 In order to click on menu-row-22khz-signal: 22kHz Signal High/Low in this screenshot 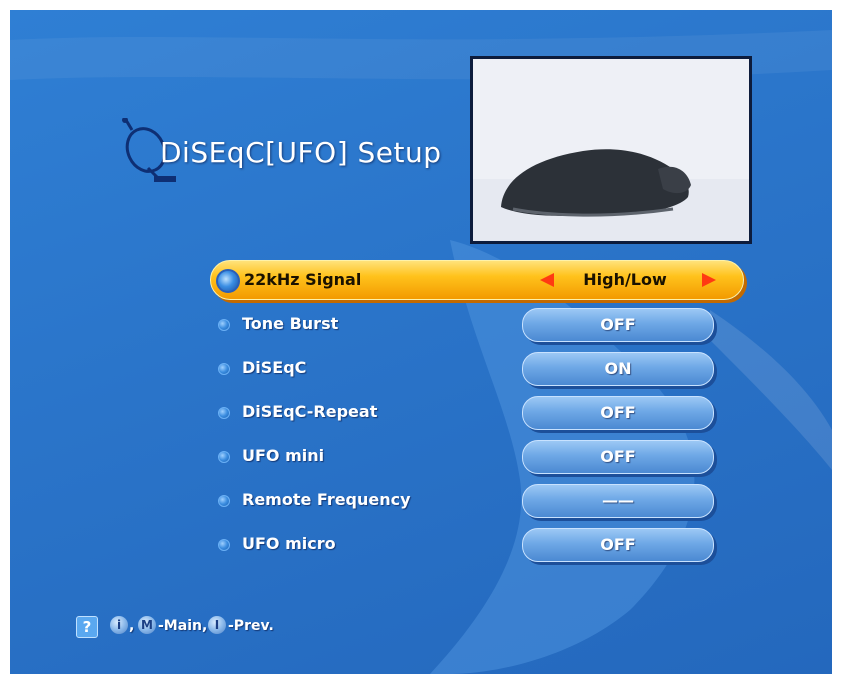, I will do `click(480, 280)`.